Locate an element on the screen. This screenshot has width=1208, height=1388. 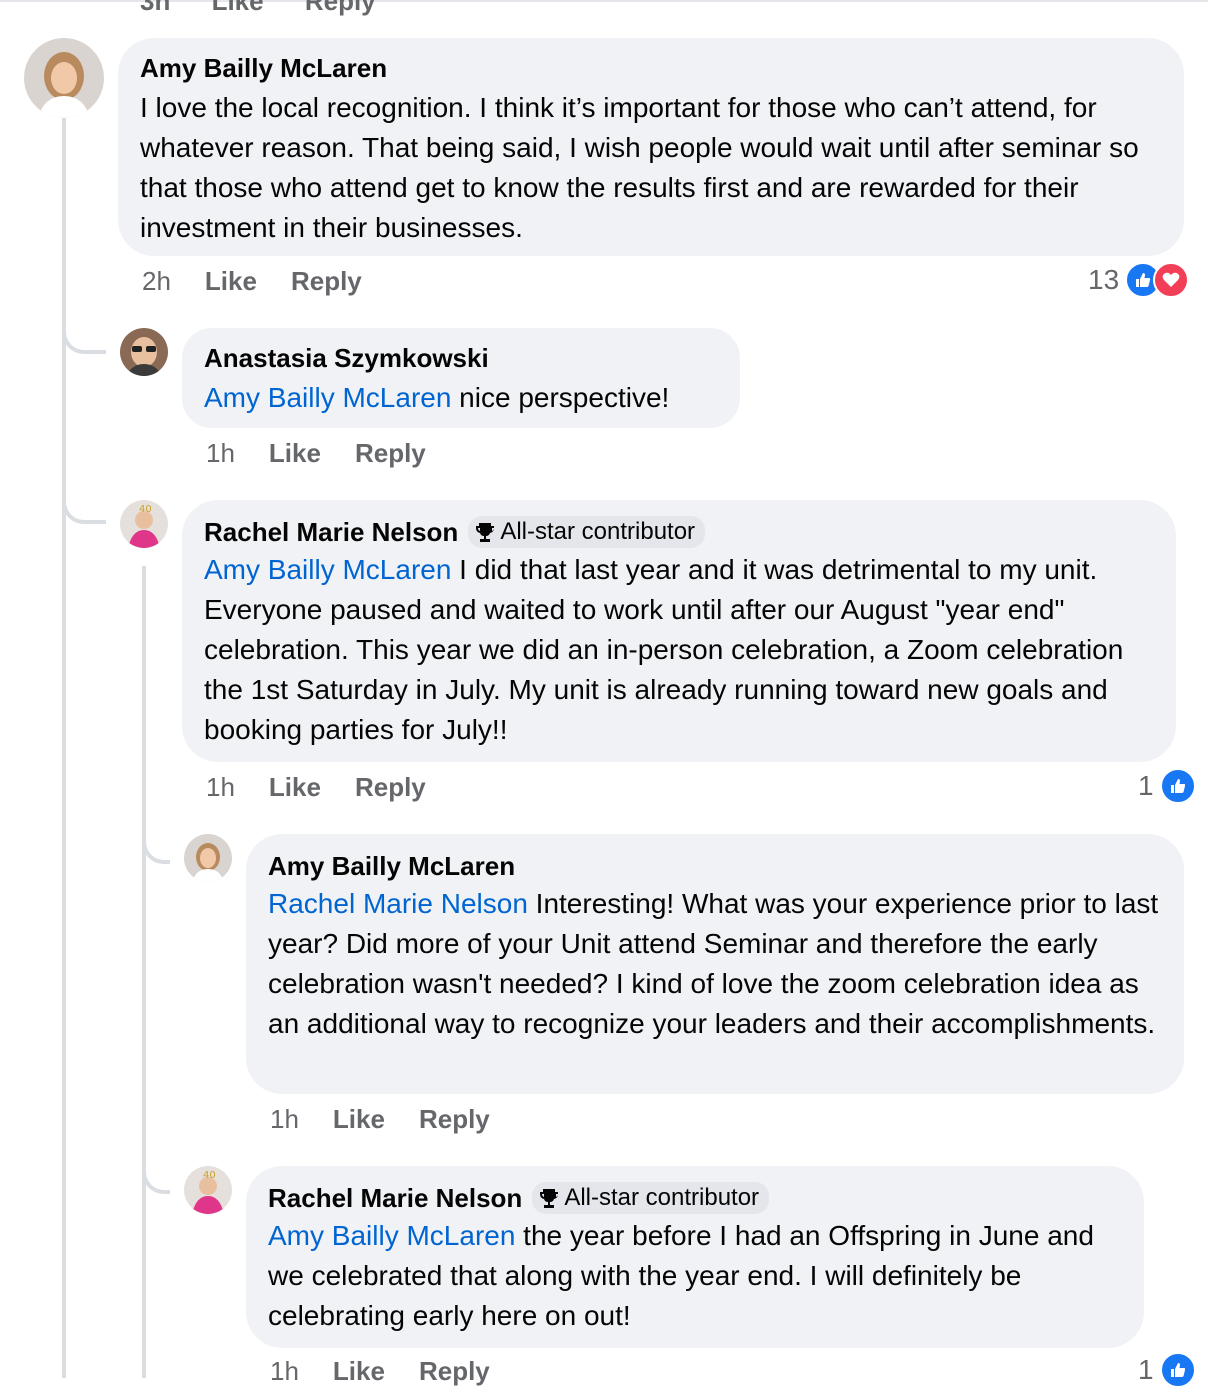
avatar-amy-small is located at coordinates (208, 858).